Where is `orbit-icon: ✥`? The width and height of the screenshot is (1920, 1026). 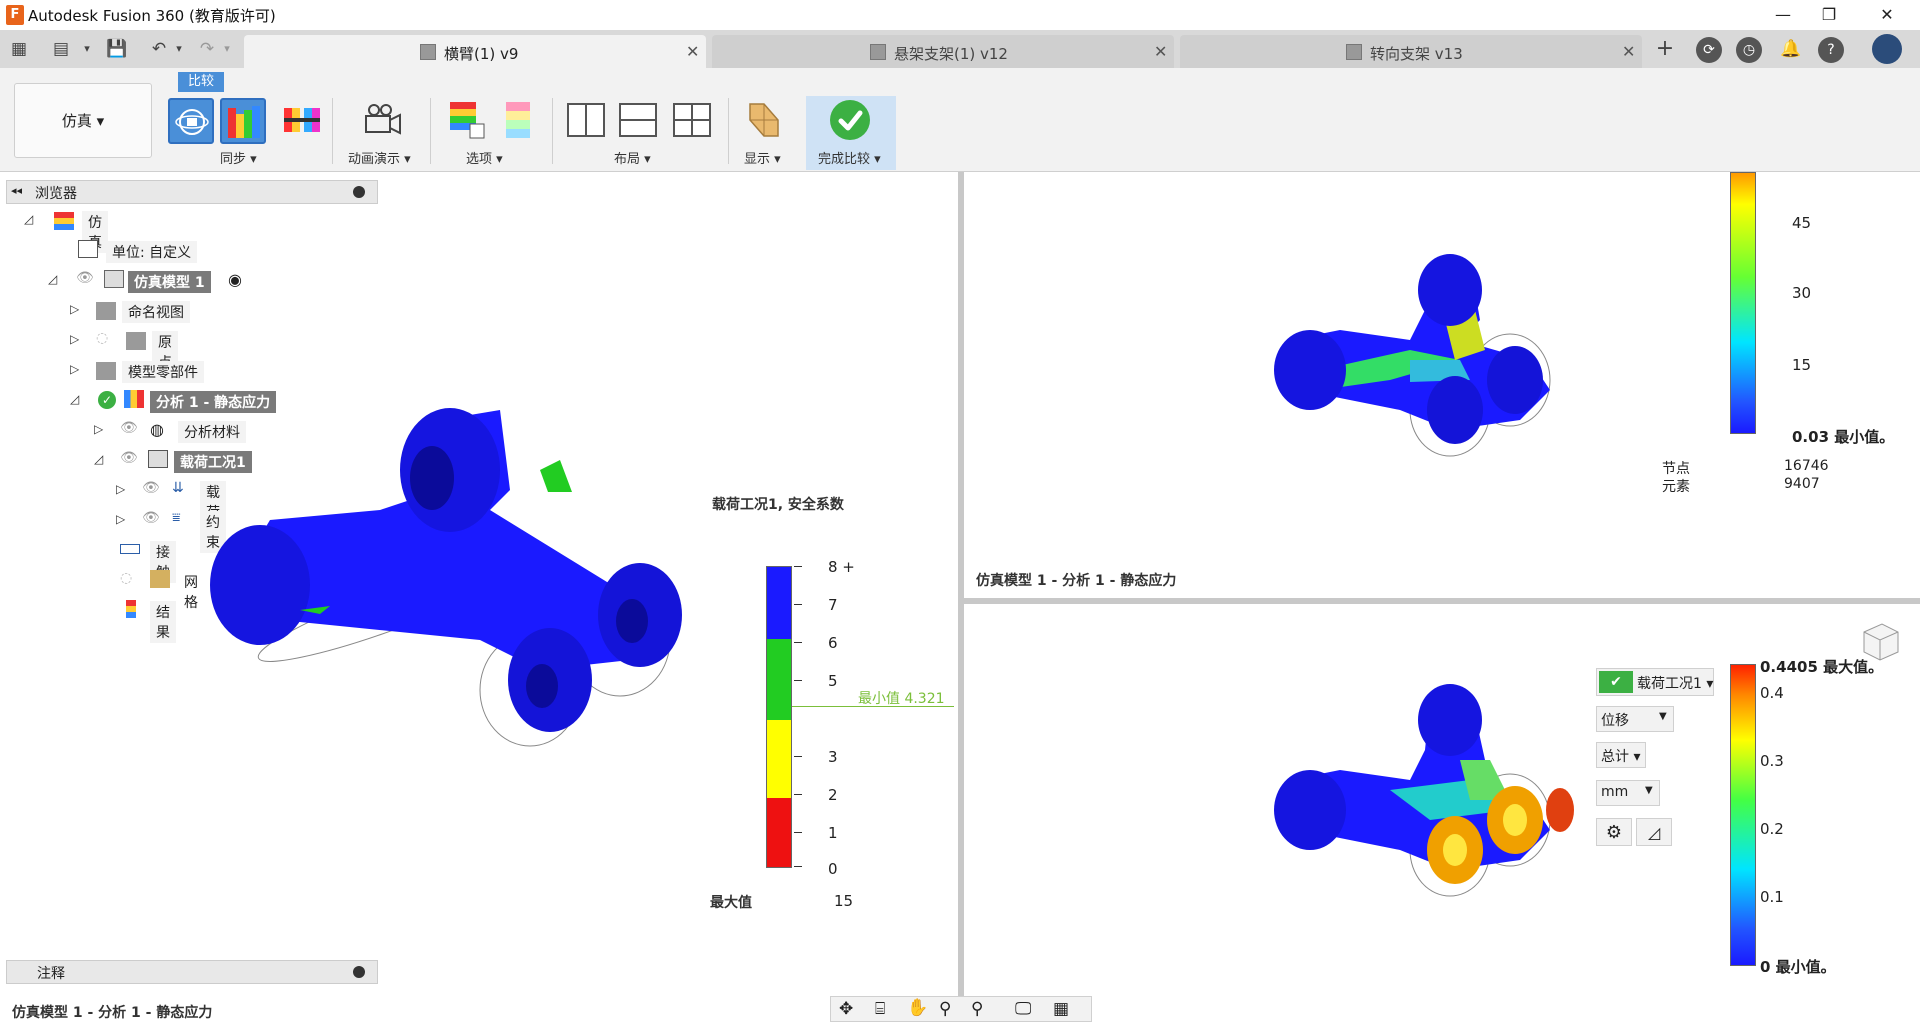
orbit-icon: ✥ is located at coordinates (846, 1009).